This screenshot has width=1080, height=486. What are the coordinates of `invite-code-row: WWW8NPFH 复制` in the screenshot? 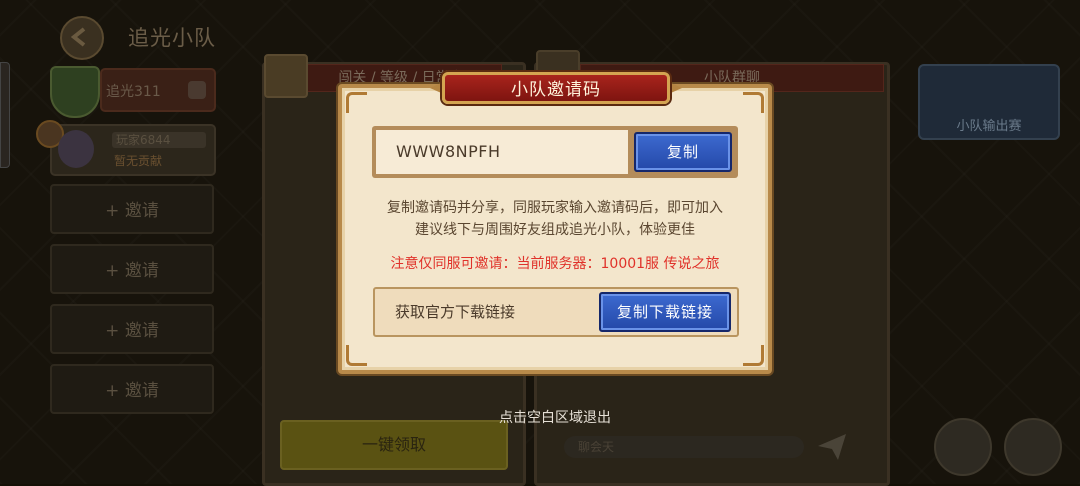 It's located at (555, 152).